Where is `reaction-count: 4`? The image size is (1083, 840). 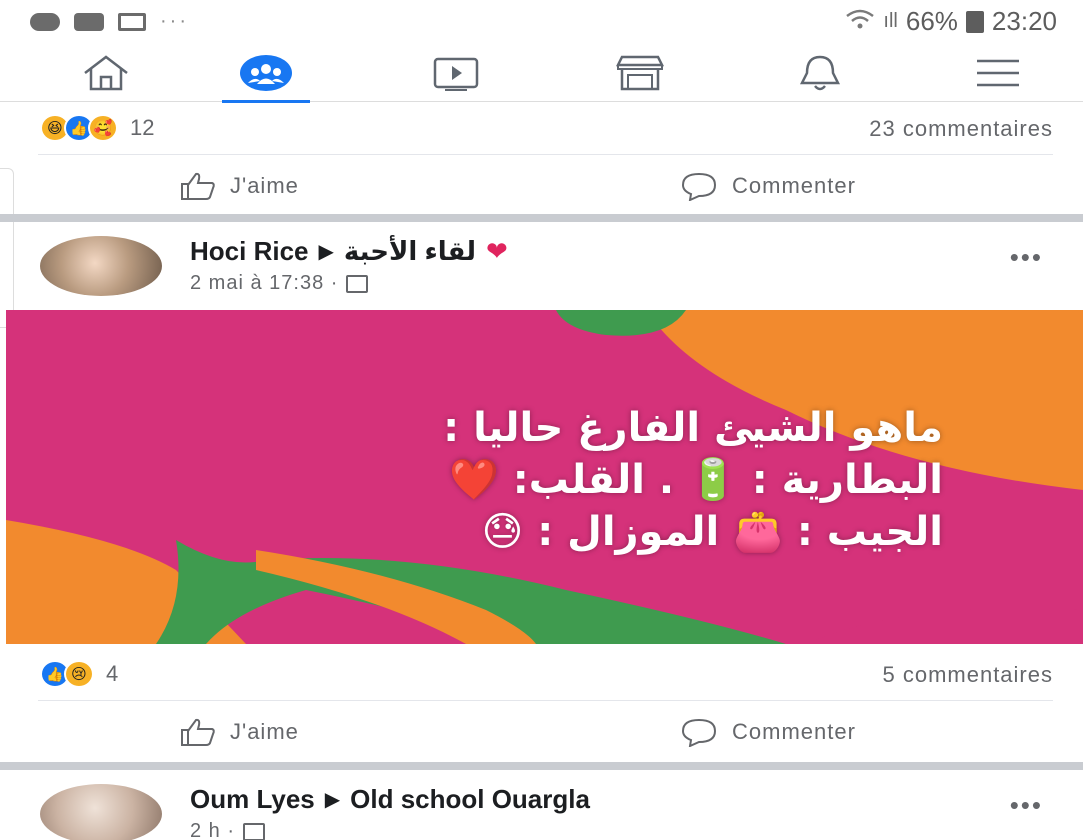
reaction-count: 4 is located at coordinates (112, 673).